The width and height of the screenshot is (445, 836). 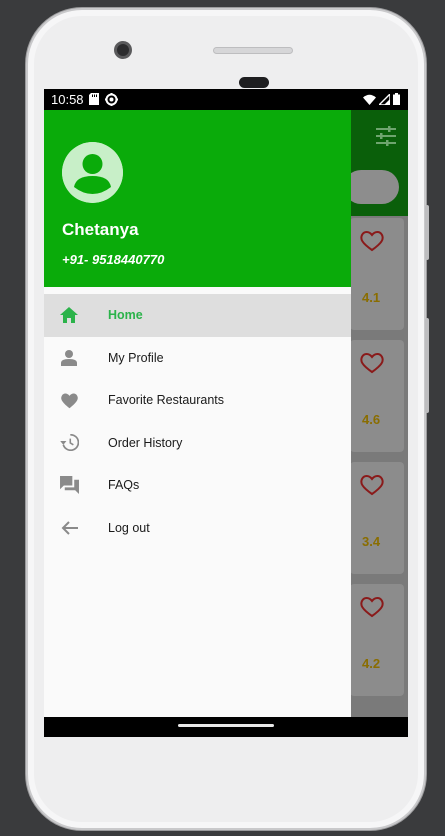 I want to click on wifi-icon, so click(x=369, y=99).